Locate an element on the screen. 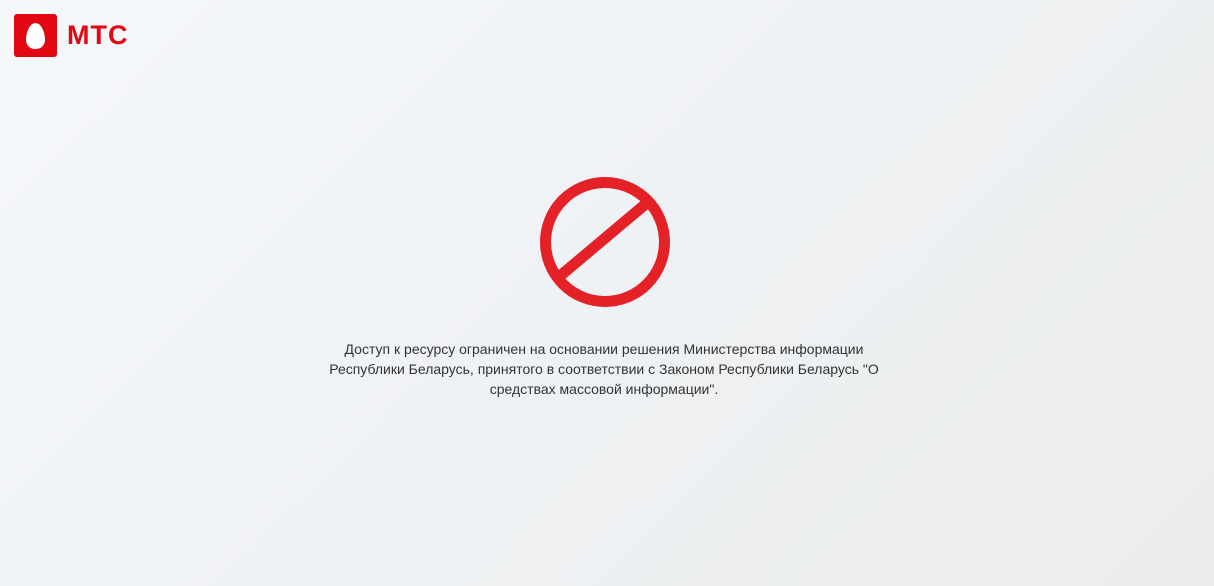  egg-icon is located at coordinates (35, 36).